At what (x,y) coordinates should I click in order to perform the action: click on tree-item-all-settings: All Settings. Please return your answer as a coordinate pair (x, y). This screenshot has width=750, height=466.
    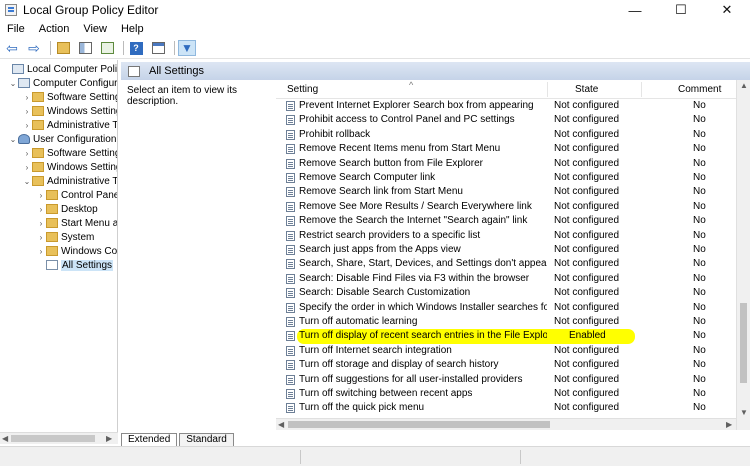
    Looking at the image, I should click on (75, 265).